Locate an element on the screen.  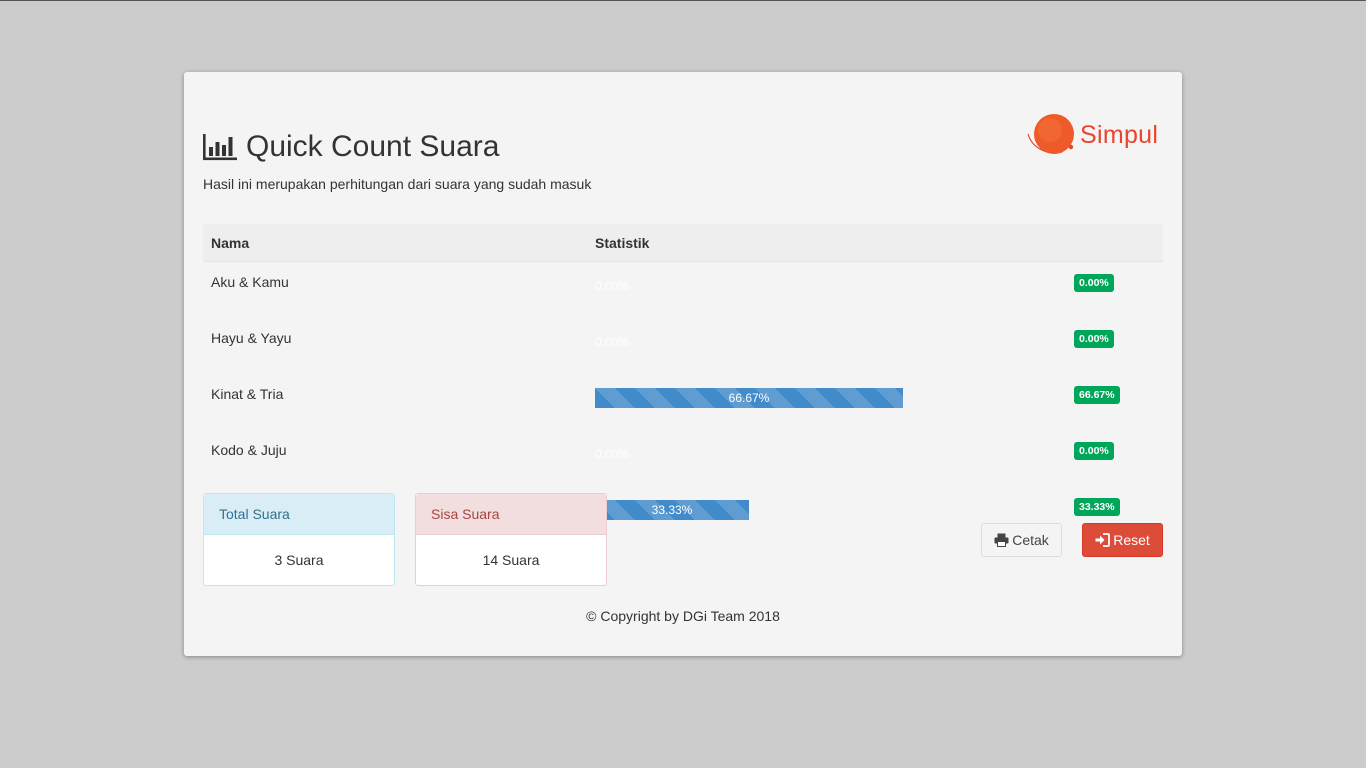
page-title: Quick Count Suara is located at coordinates (373, 146).